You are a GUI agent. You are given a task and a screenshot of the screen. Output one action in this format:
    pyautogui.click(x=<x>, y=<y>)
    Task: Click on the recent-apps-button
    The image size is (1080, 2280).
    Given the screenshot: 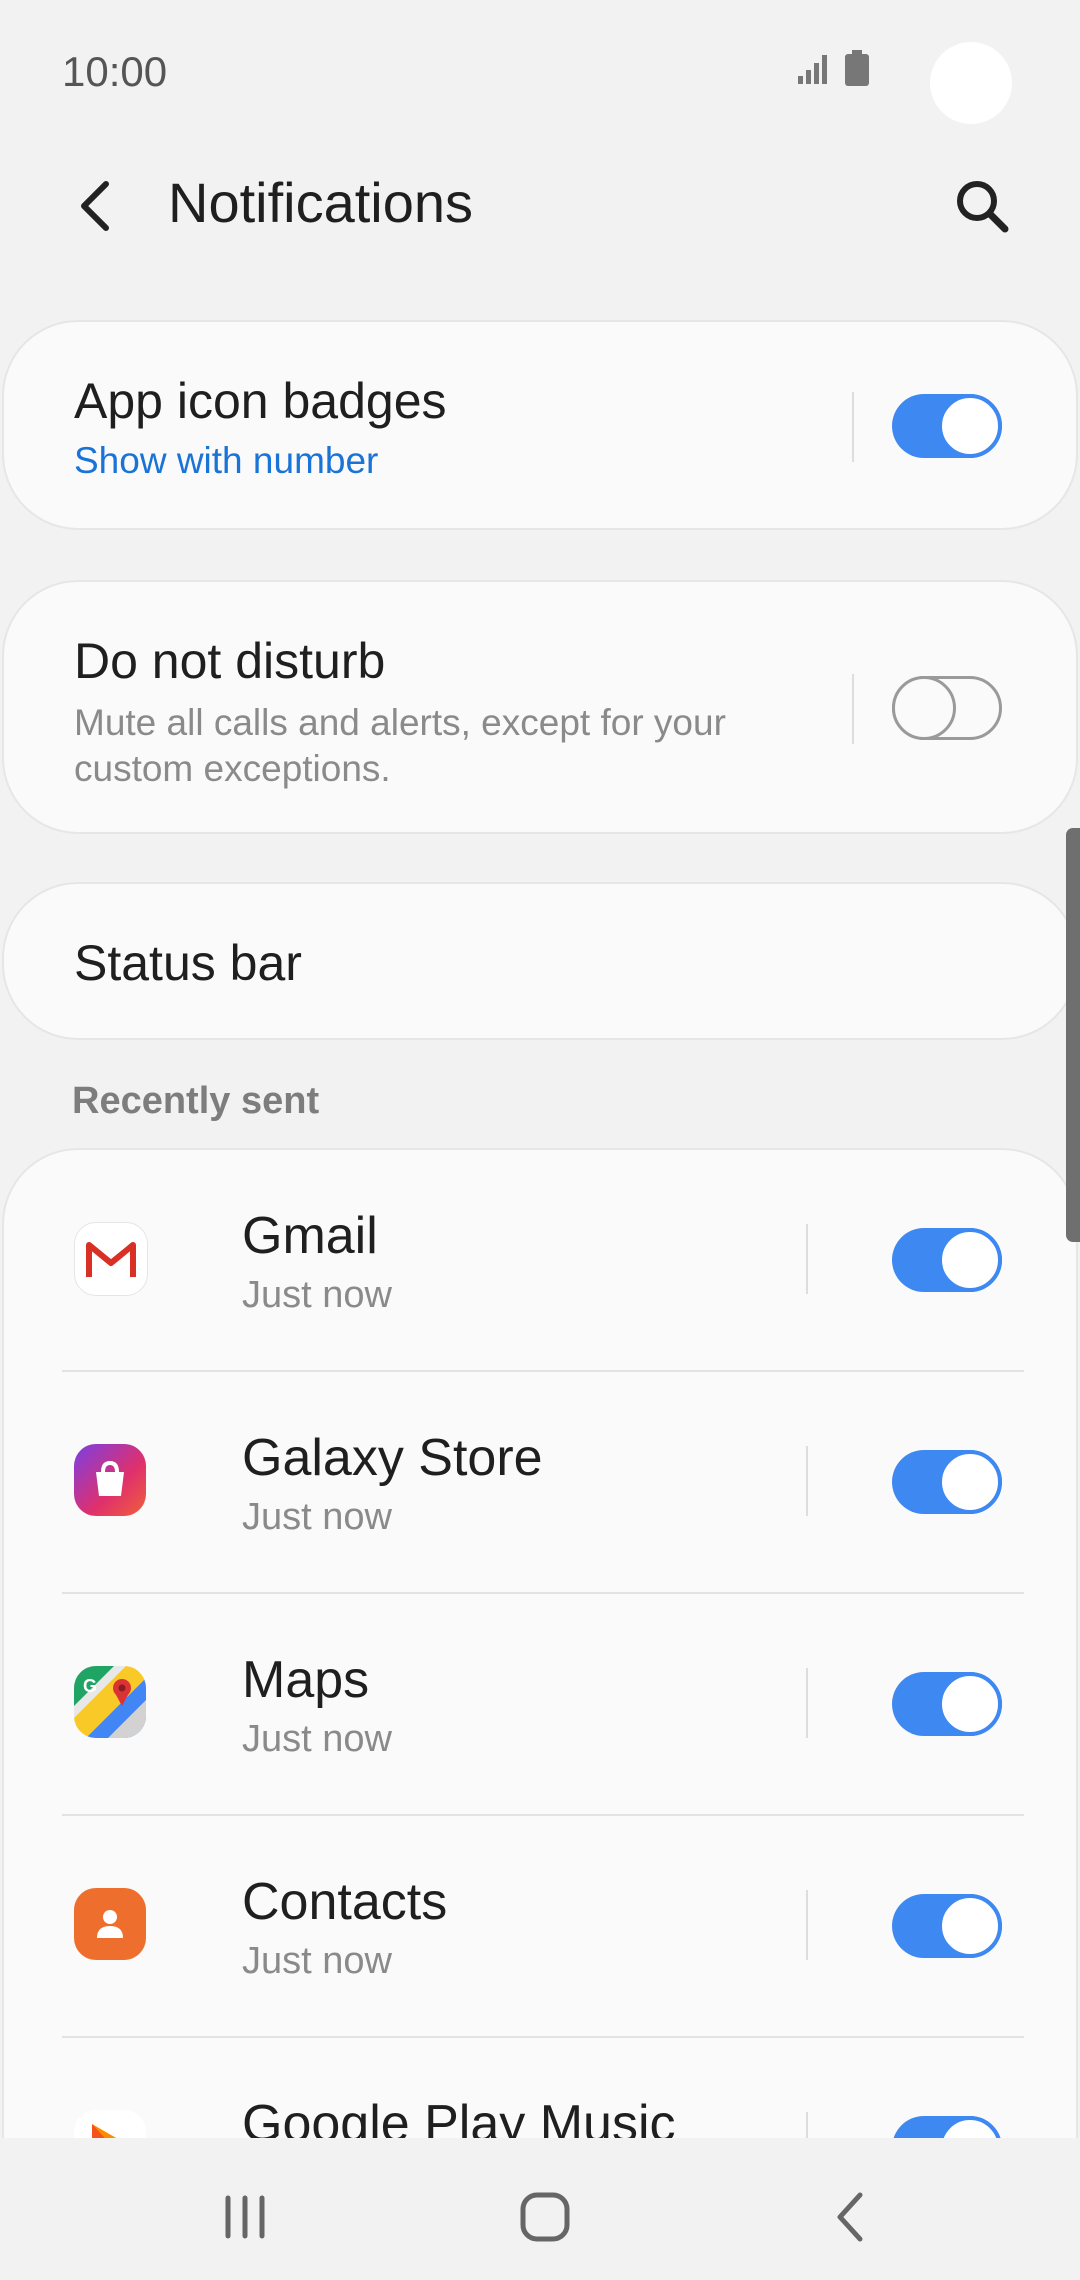 What is the action you would take?
    pyautogui.click(x=245, y=2217)
    